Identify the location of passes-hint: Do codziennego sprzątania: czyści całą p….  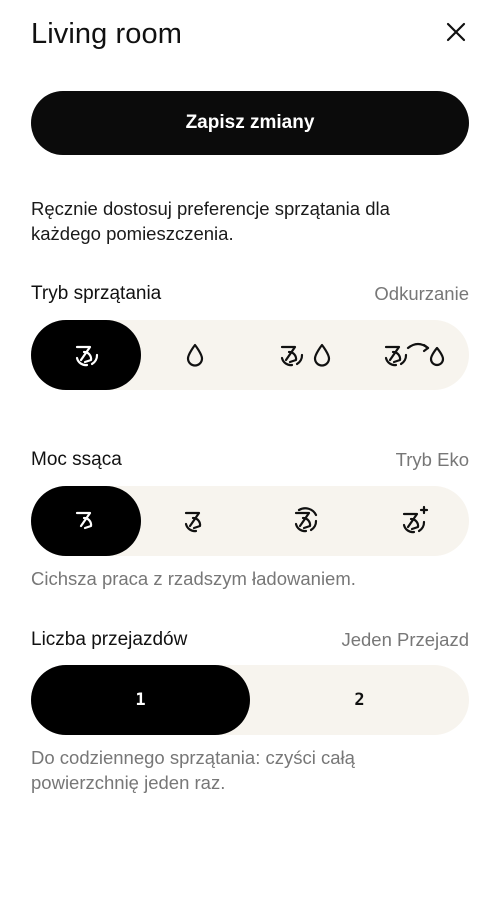
(193, 770).